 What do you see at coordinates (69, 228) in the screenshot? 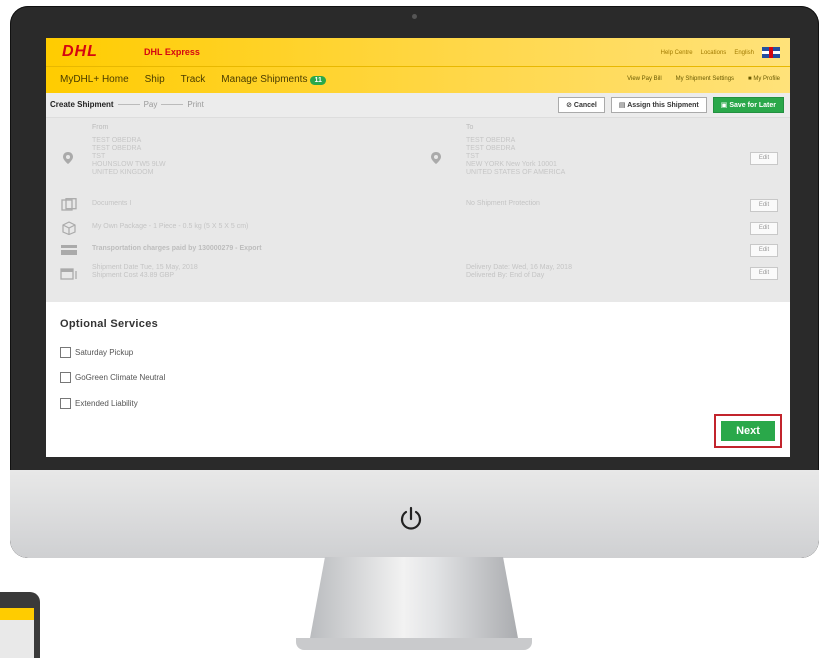
I see `package-icon` at bounding box center [69, 228].